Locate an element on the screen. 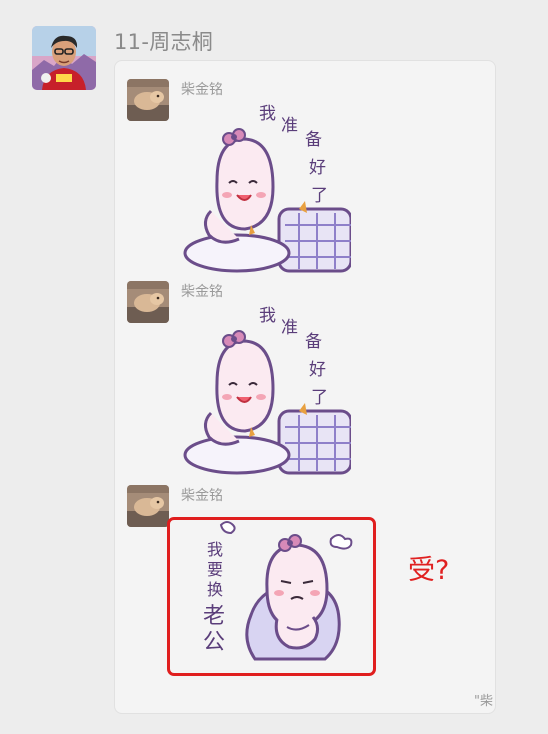 This screenshot has width=548, height=734. avatar-illustration is located at coordinates (64, 58).